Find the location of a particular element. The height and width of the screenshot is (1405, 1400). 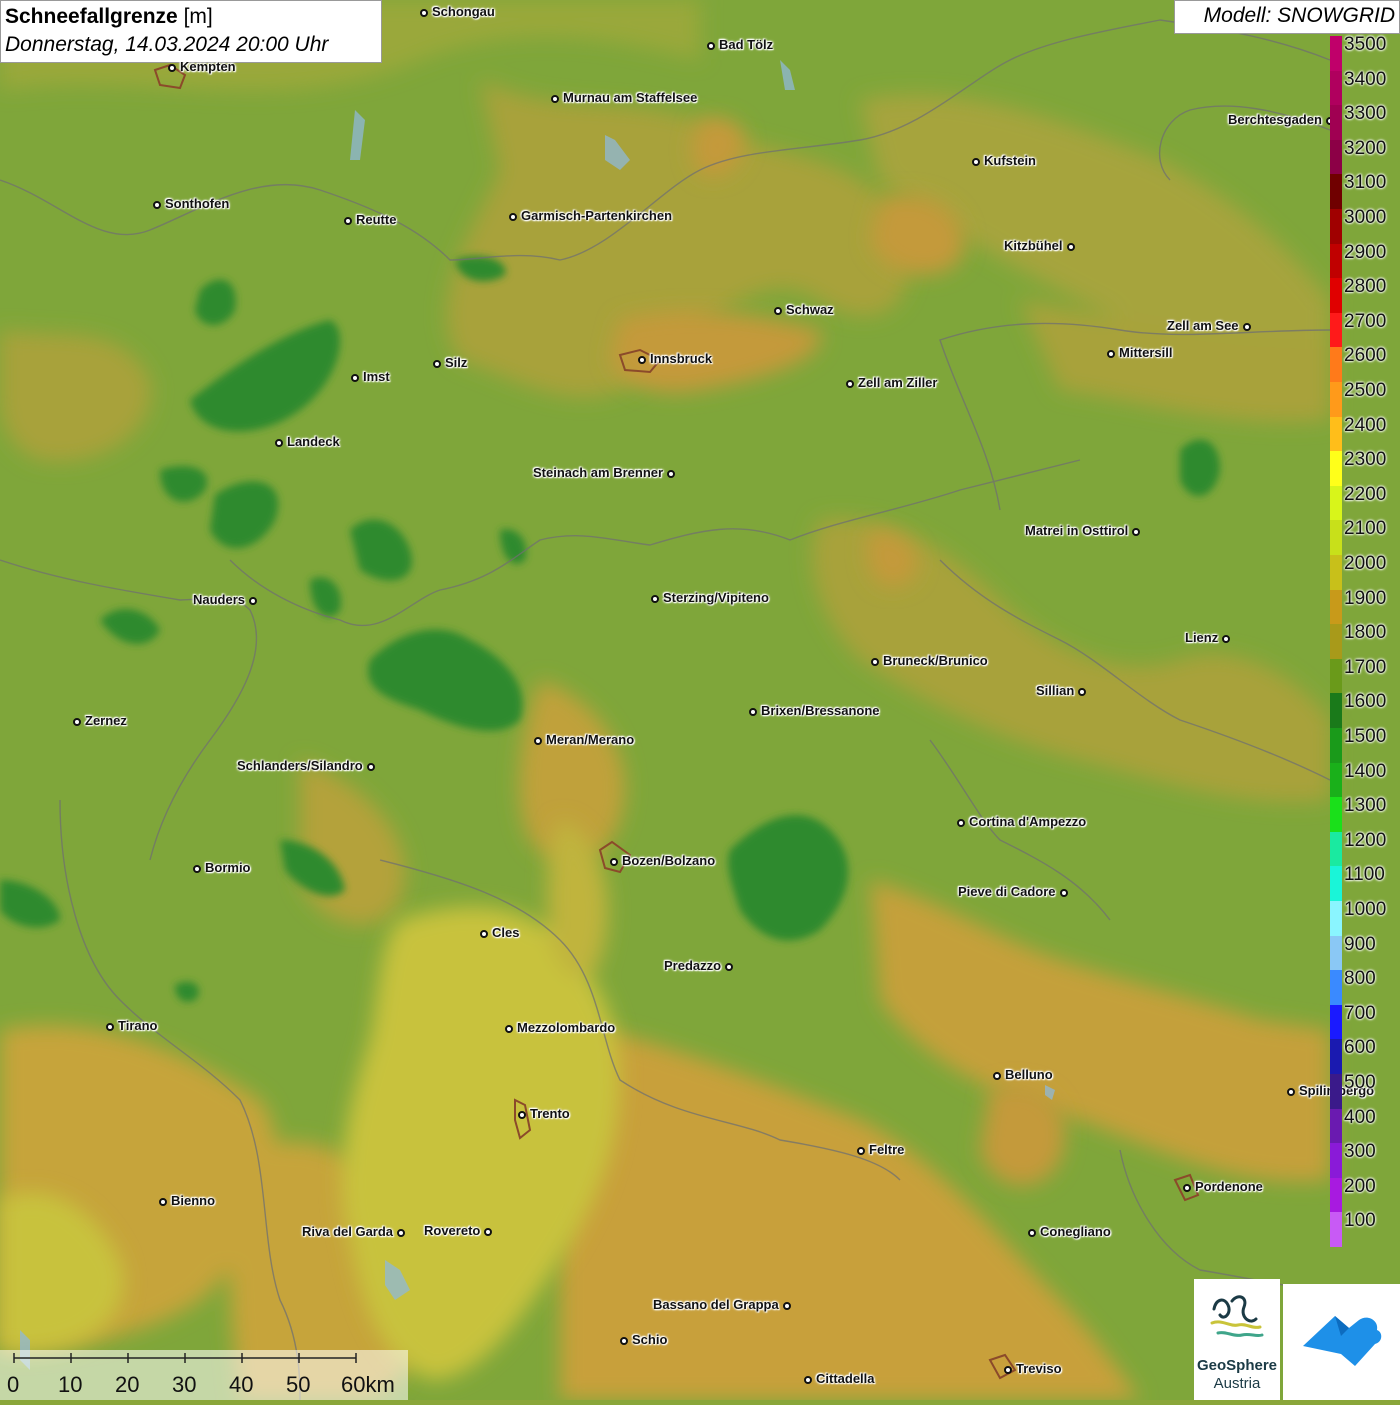

app-logo is located at coordinates (1341, 1342).